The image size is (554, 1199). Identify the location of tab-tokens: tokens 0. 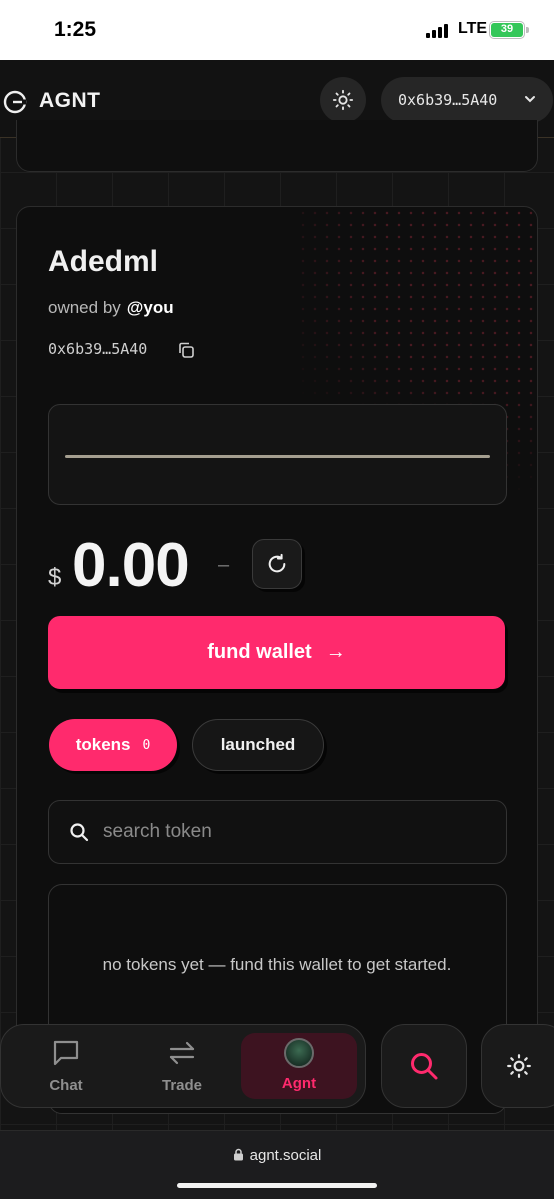
(113, 745).